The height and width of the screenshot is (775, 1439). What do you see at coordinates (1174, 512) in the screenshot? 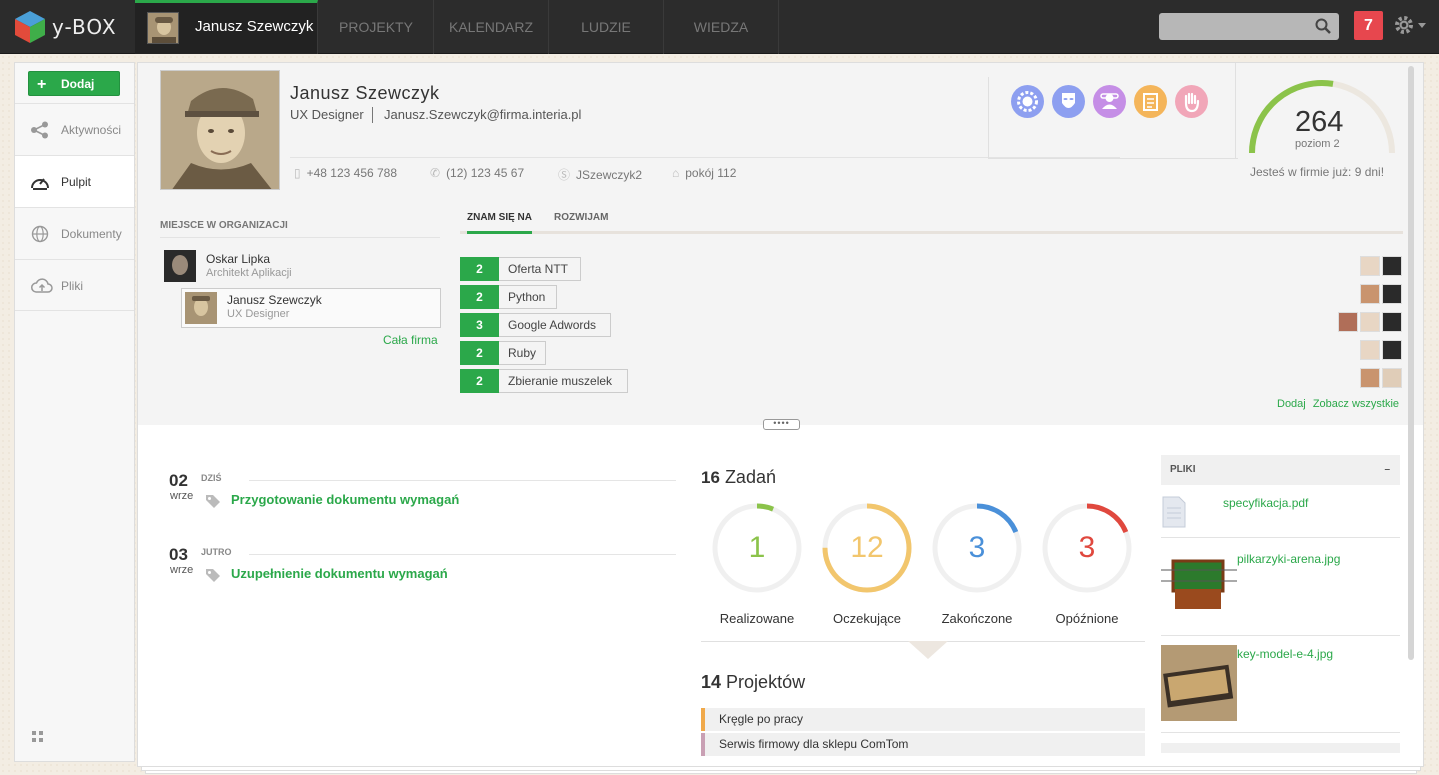
I see `document-icon` at bounding box center [1174, 512].